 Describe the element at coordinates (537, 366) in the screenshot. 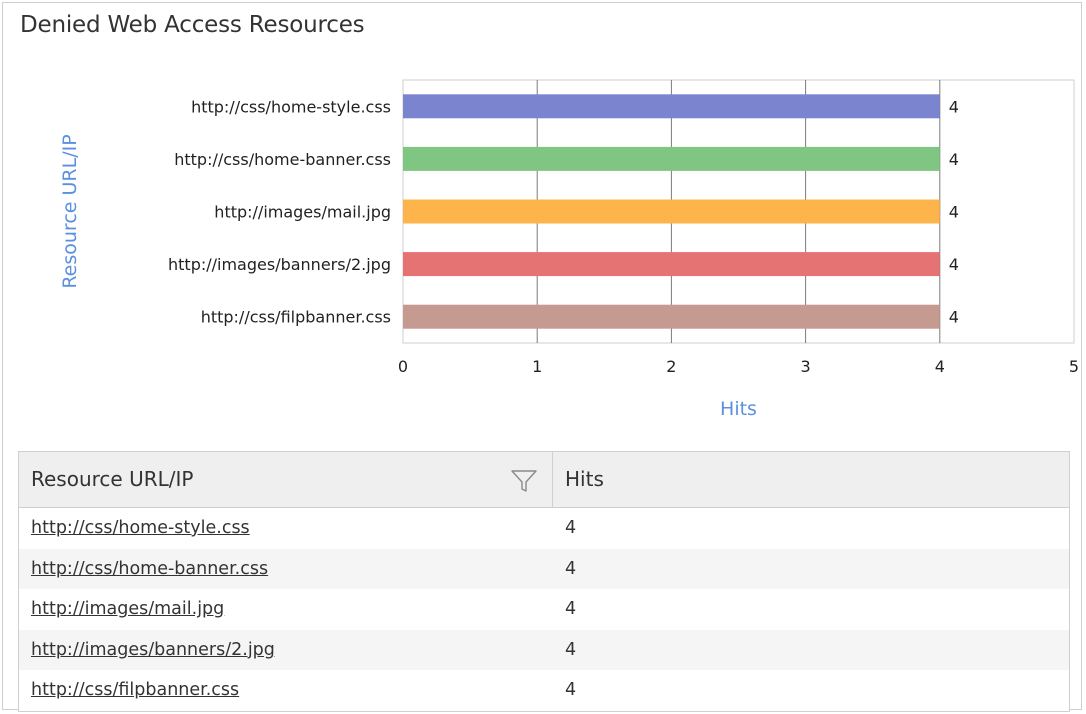

I see `x-tick-label: 1` at that location.